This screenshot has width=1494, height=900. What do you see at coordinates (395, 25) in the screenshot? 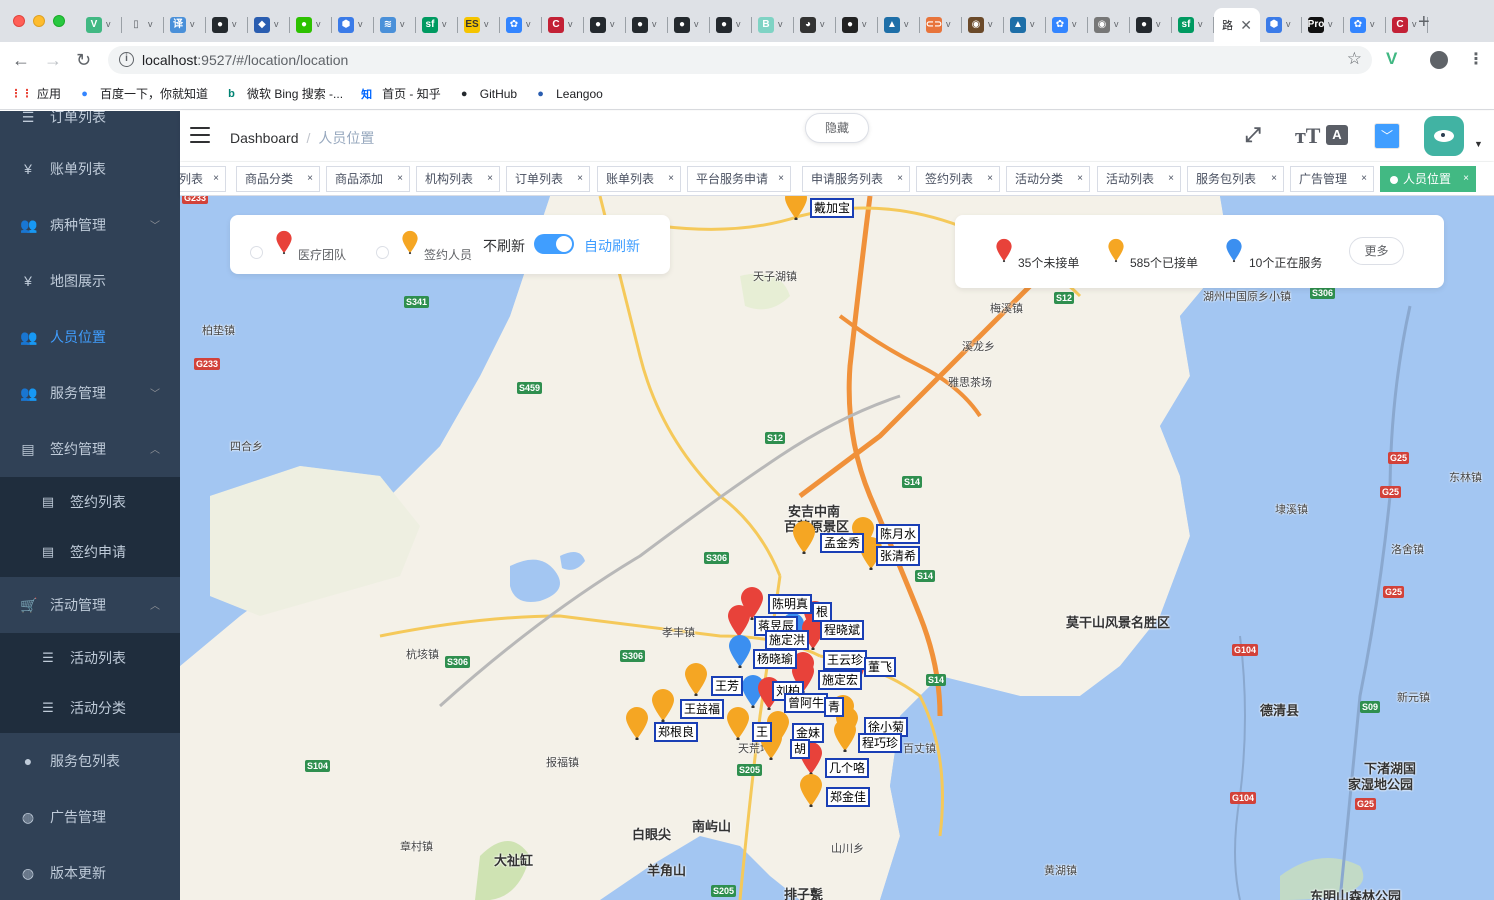
I see `browser-tab: ≋ v` at bounding box center [395, 25].